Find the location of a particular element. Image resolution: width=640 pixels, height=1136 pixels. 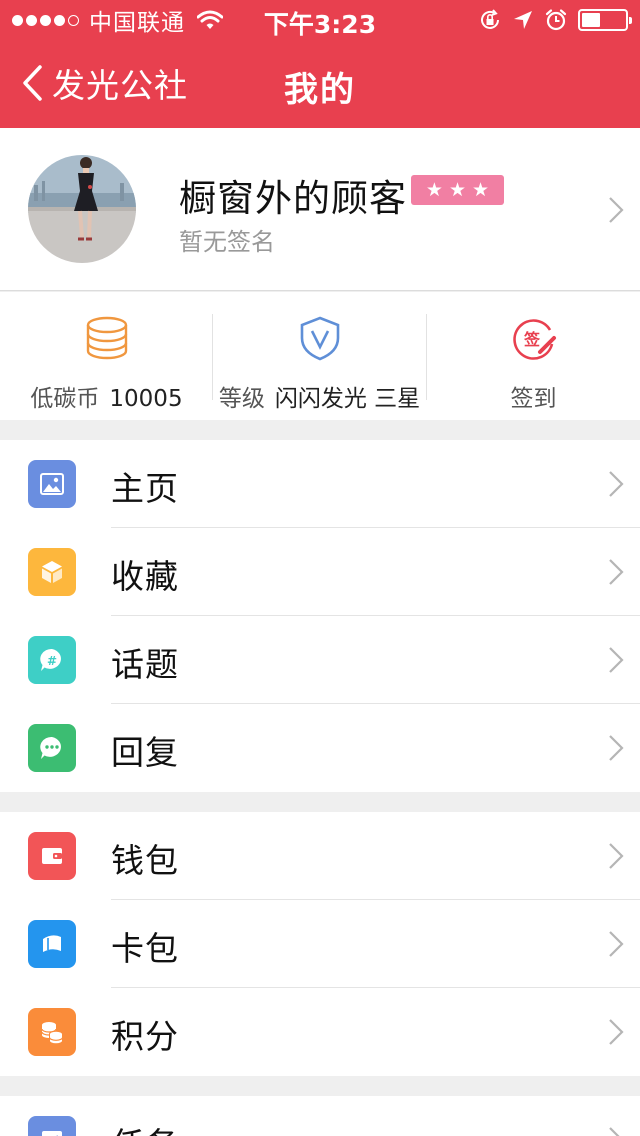

menu-item-label: 话题 is located at coordinates (145, 664).